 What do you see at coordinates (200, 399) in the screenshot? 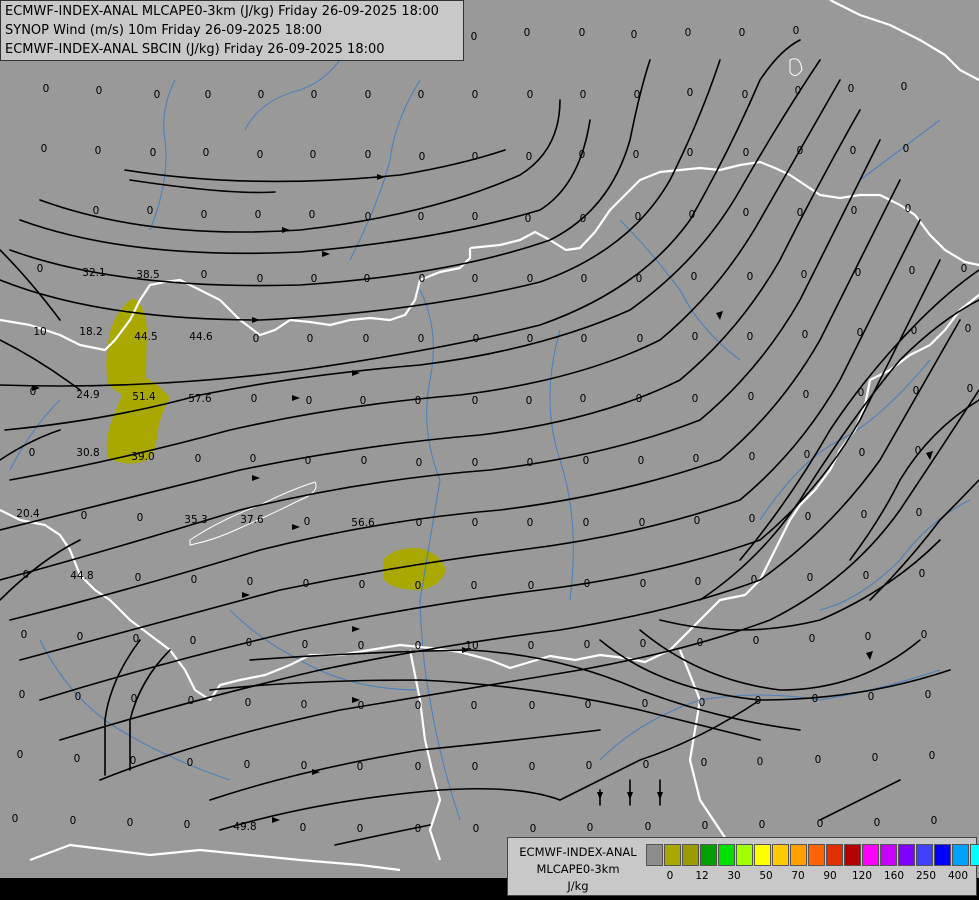
I see `value-label: 57.6` at bounding box center [200, 399].